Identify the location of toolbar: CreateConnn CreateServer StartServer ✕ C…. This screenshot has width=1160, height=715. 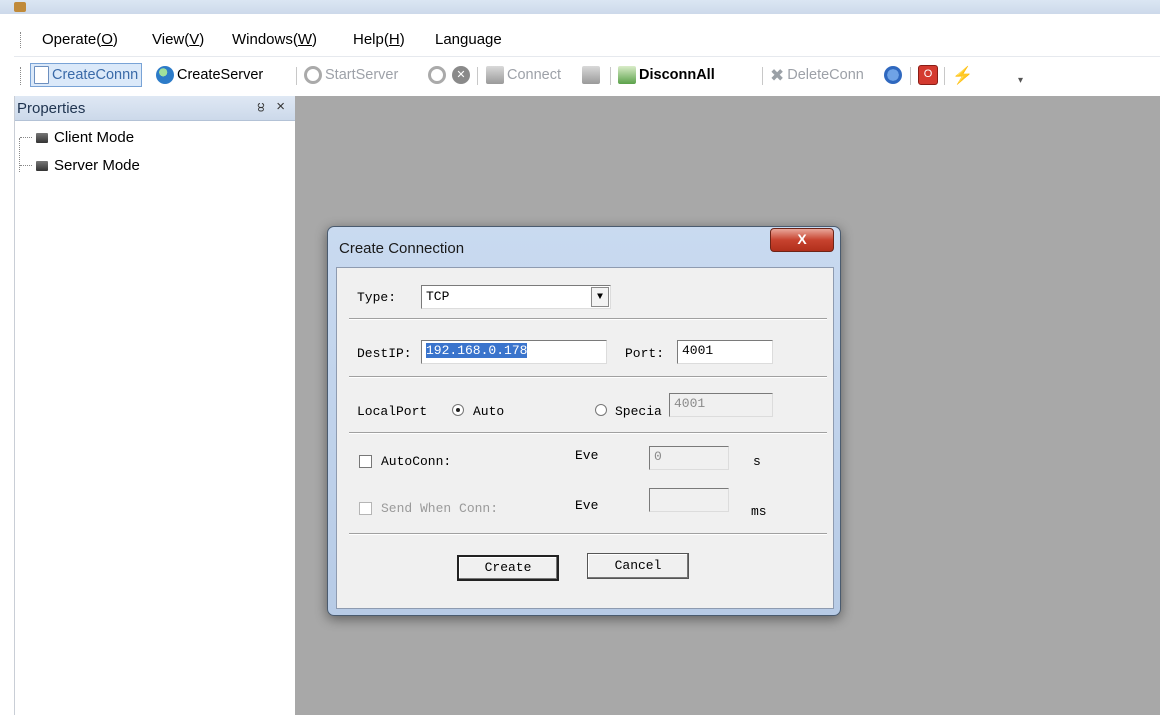
(587, 75).